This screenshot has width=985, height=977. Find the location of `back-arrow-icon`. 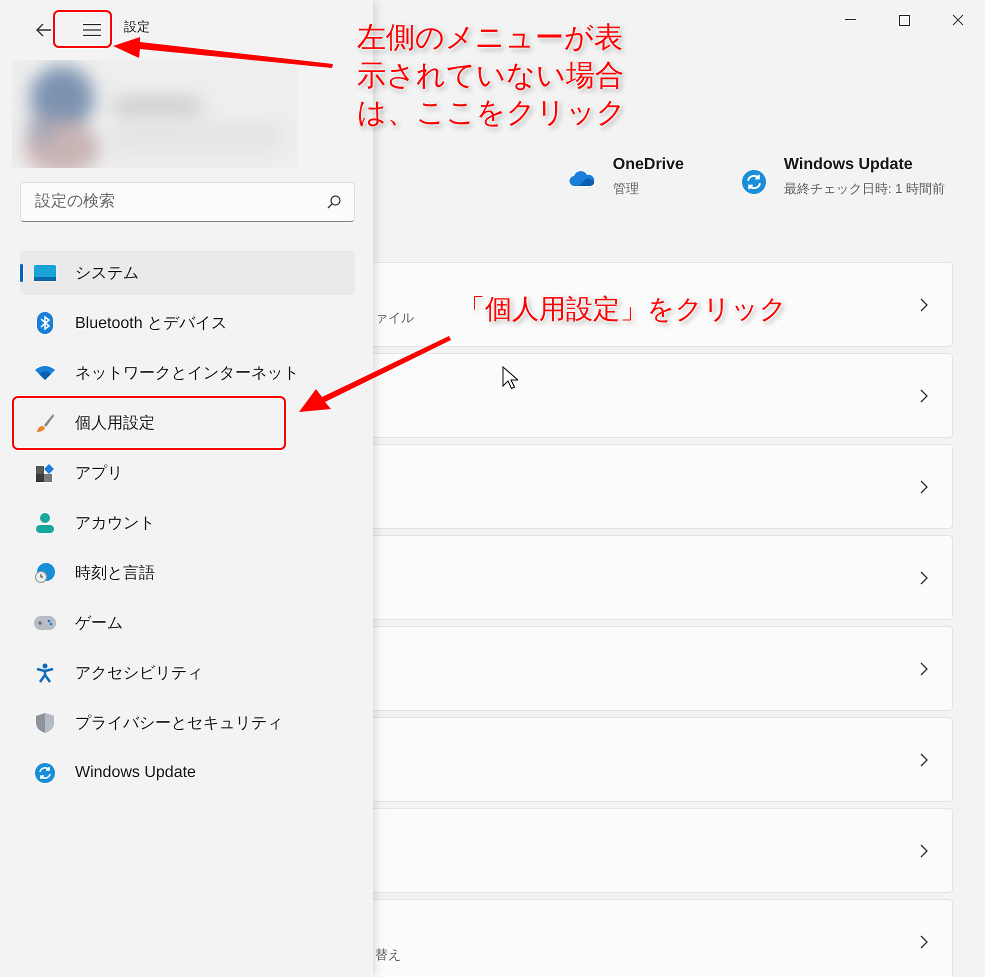

back-arrow-icon is located at coordinates (44, 30).